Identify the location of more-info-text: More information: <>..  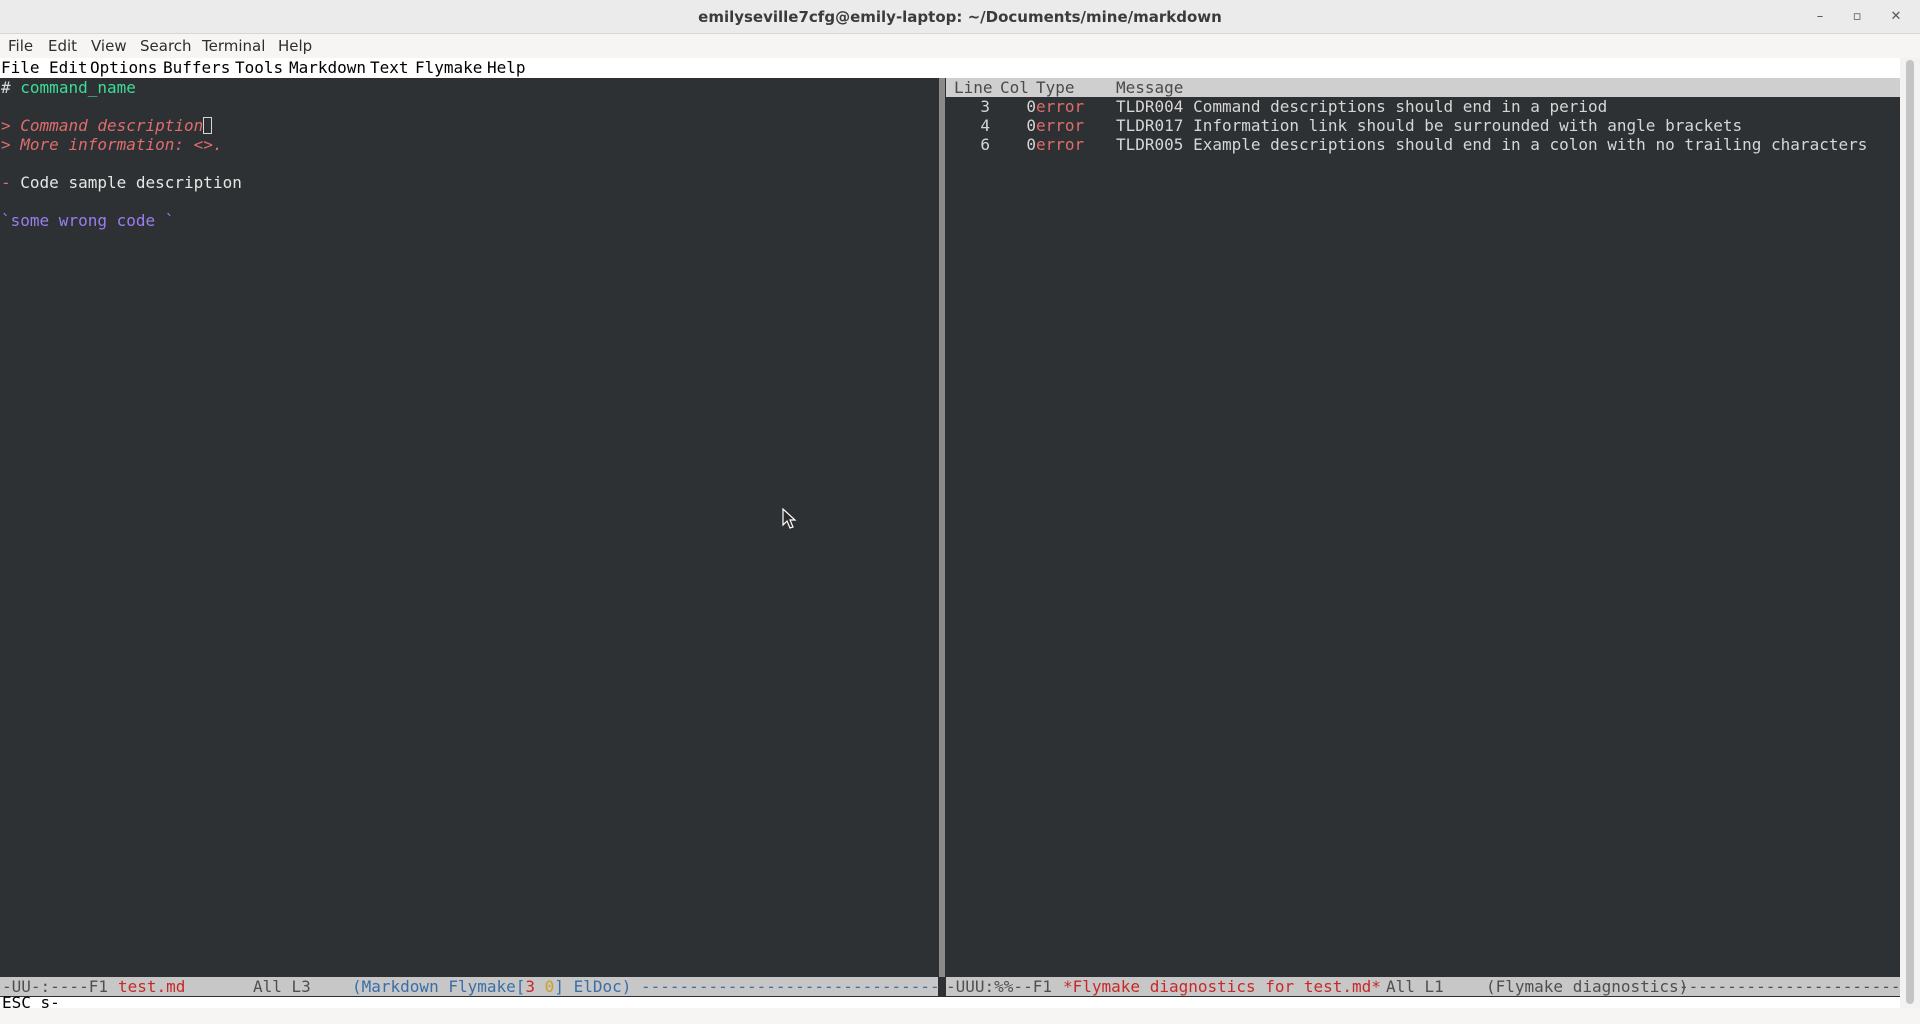
(121, 144).